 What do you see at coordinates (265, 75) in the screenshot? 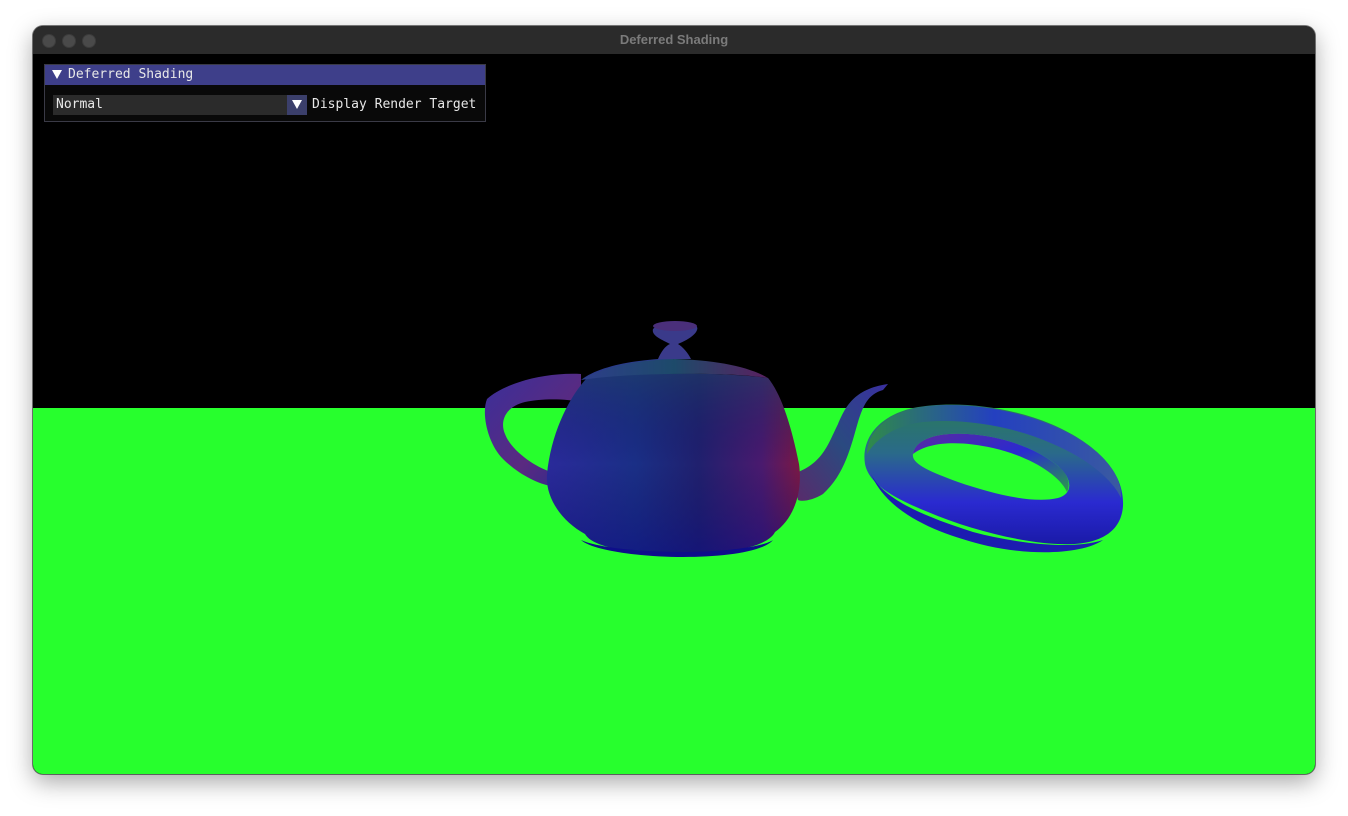
I see `panel-header: Deferred Shading` at bounding box center [265, 75].